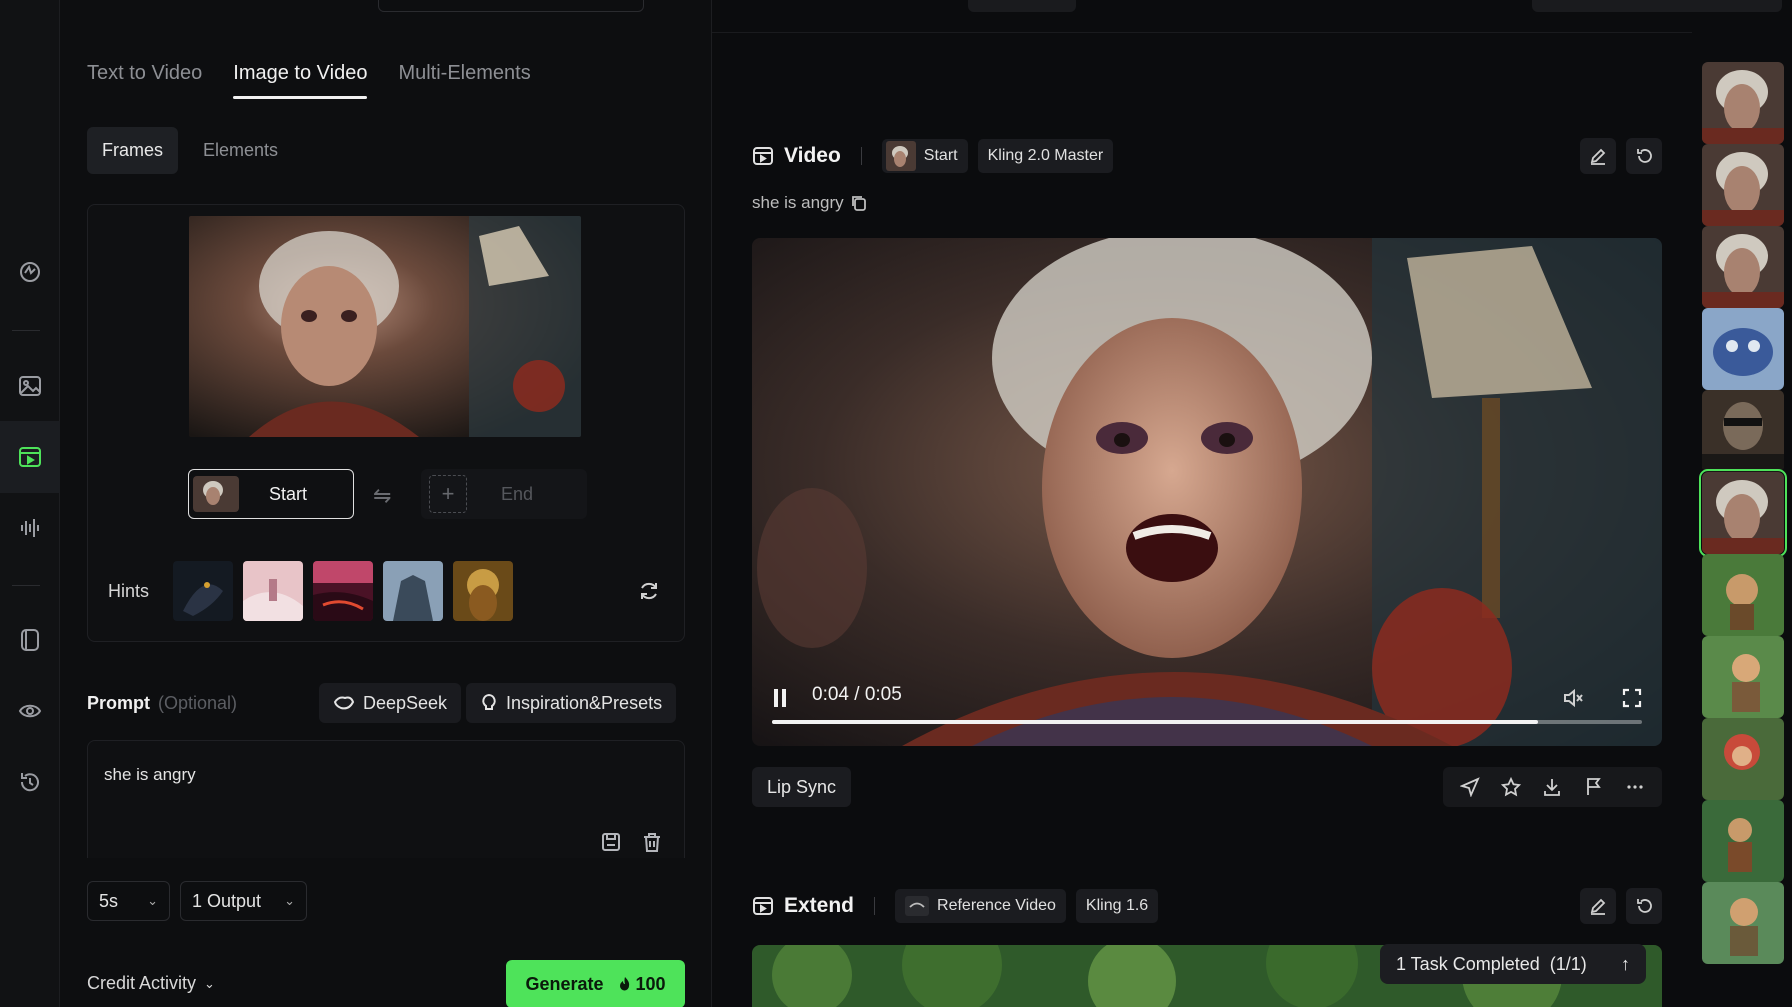 The height and width of the screenshot is (1007, 1792). I want to click on lip-sync-button: Lip Sync, so click(802, 787).